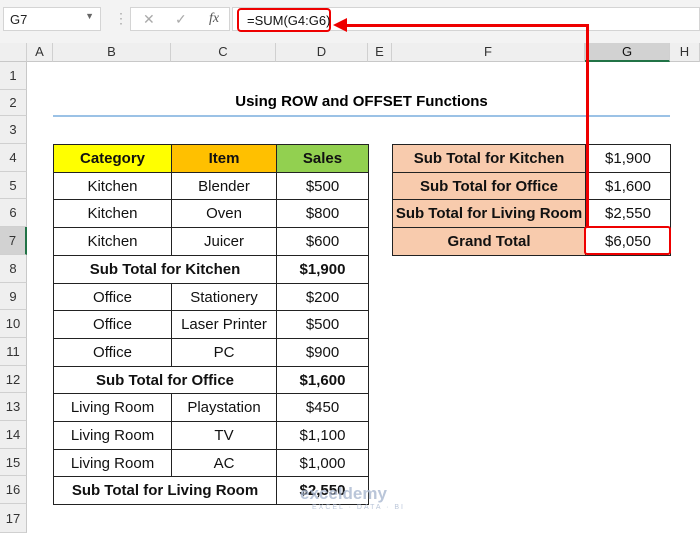 The height and width of the screenshot is (533, 700). Describe the element at coordinates (685, 52) in the screenshot. I see `column-header-H: H` at that location.